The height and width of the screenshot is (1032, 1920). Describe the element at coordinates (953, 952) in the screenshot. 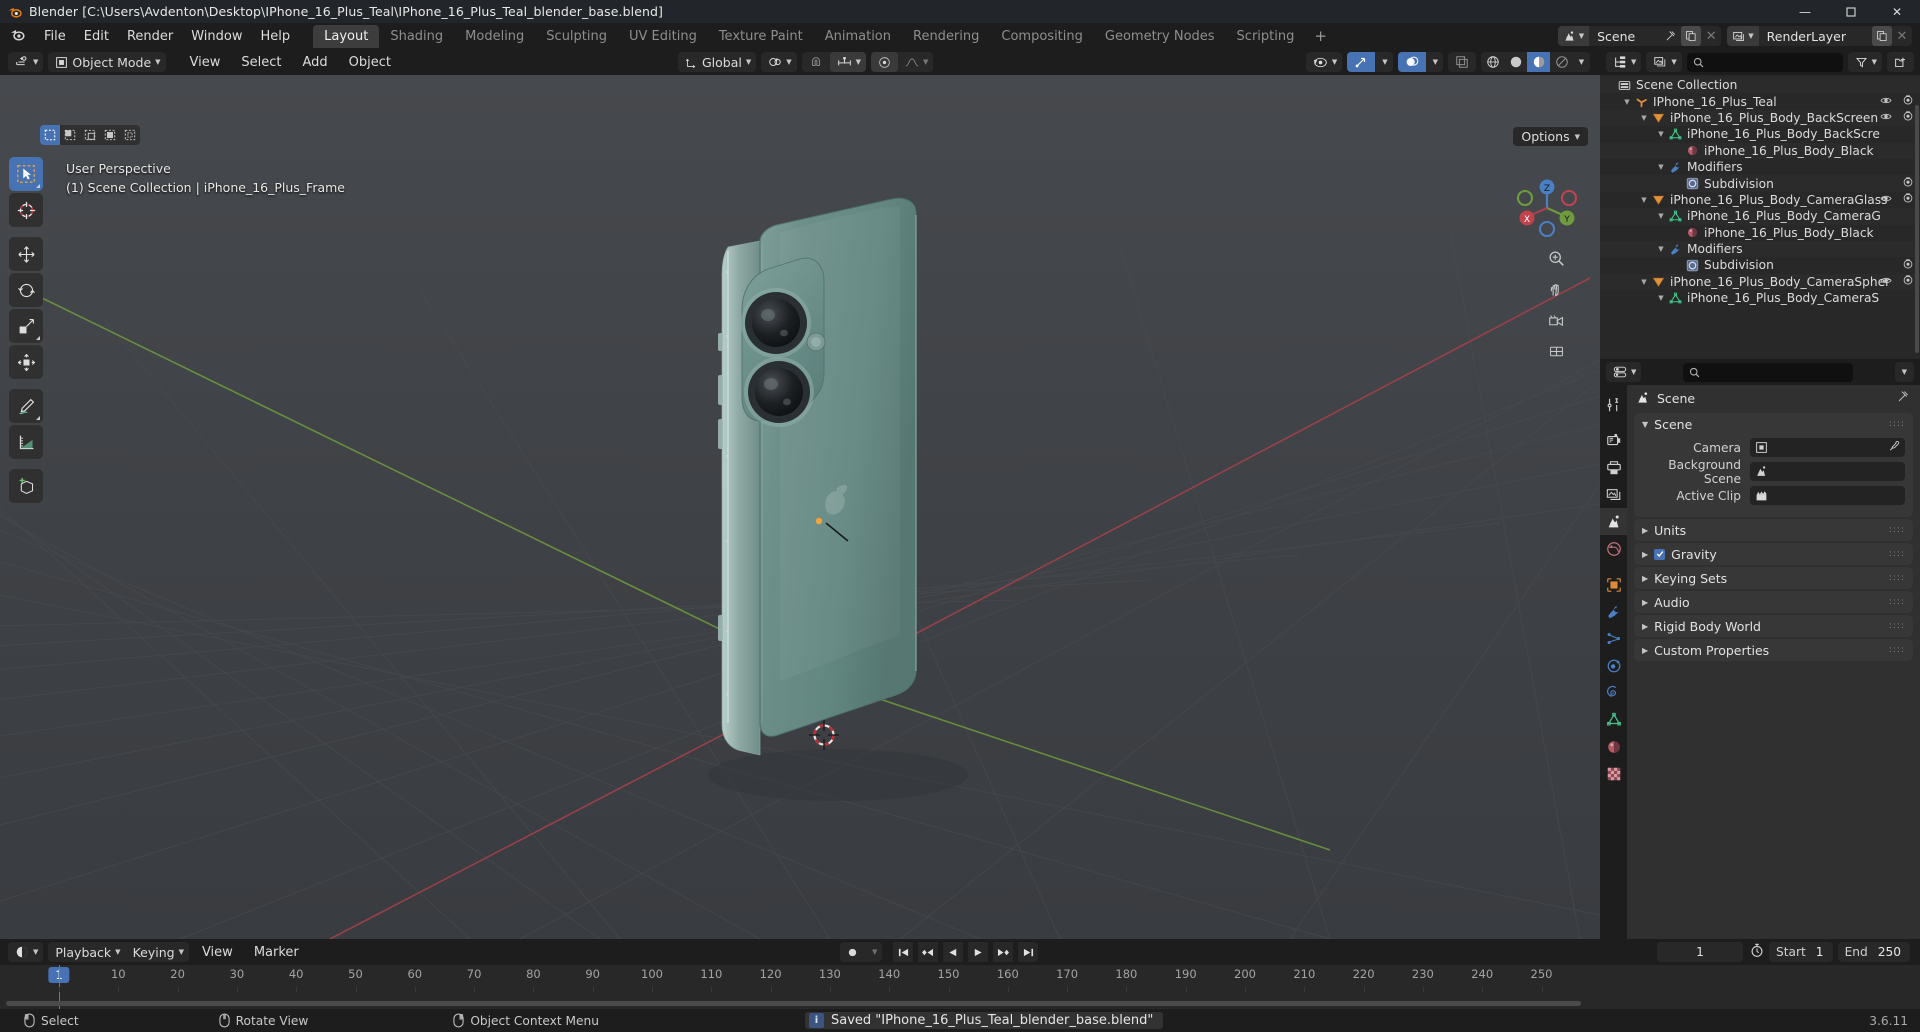

I see `play-reverse-button` at that location.